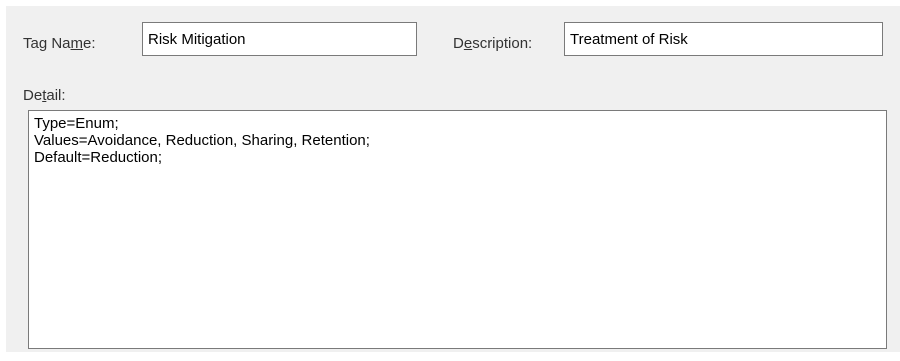  I want to click on detail-label: Detail:, so click(44, 95).